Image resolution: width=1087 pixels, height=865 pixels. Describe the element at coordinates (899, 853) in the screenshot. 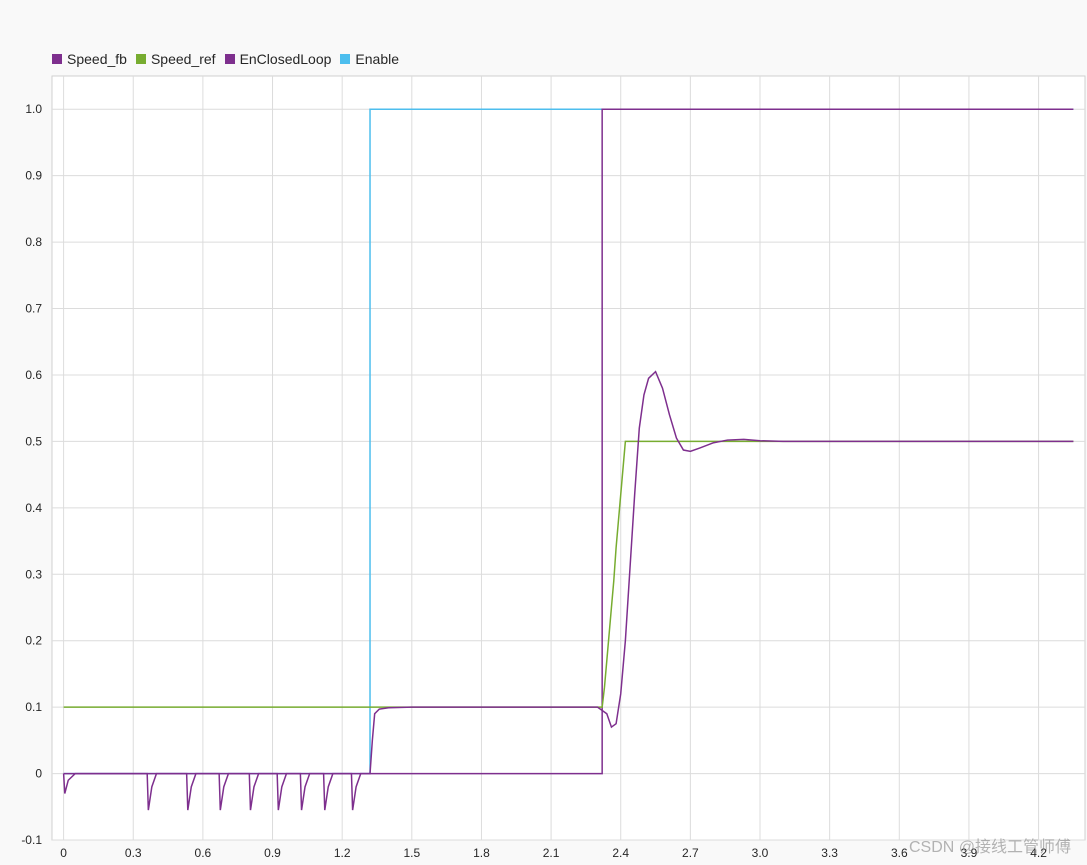

I see `x-tick-label: 3.6` at that location.